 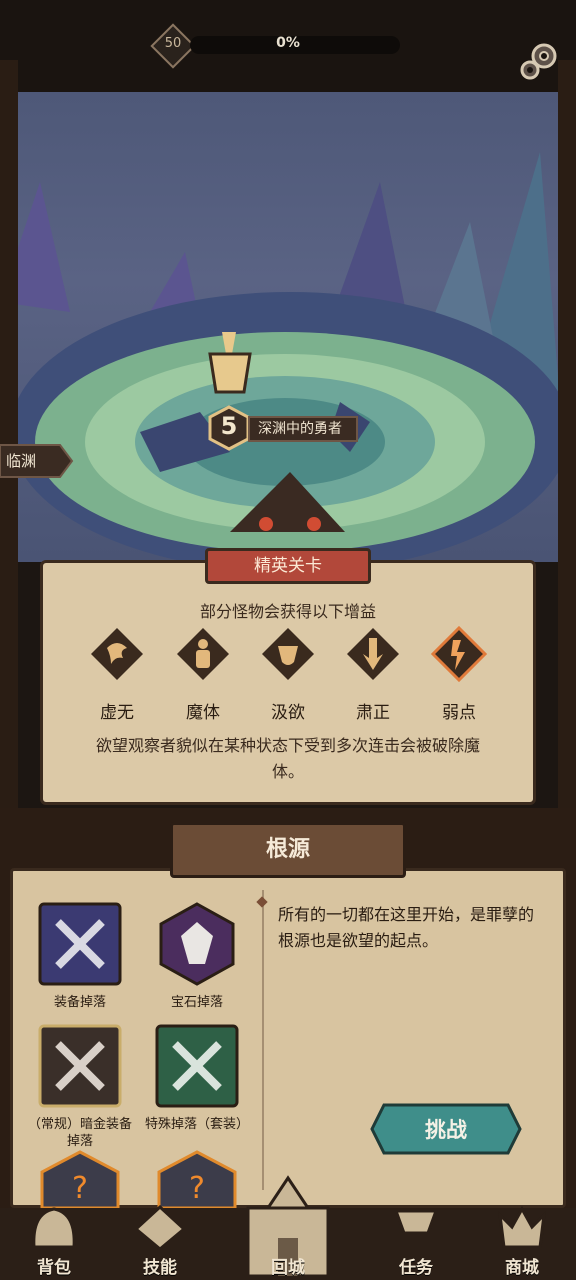 I want to click on nav-bag: 背包, so click(x=54, y=1240).